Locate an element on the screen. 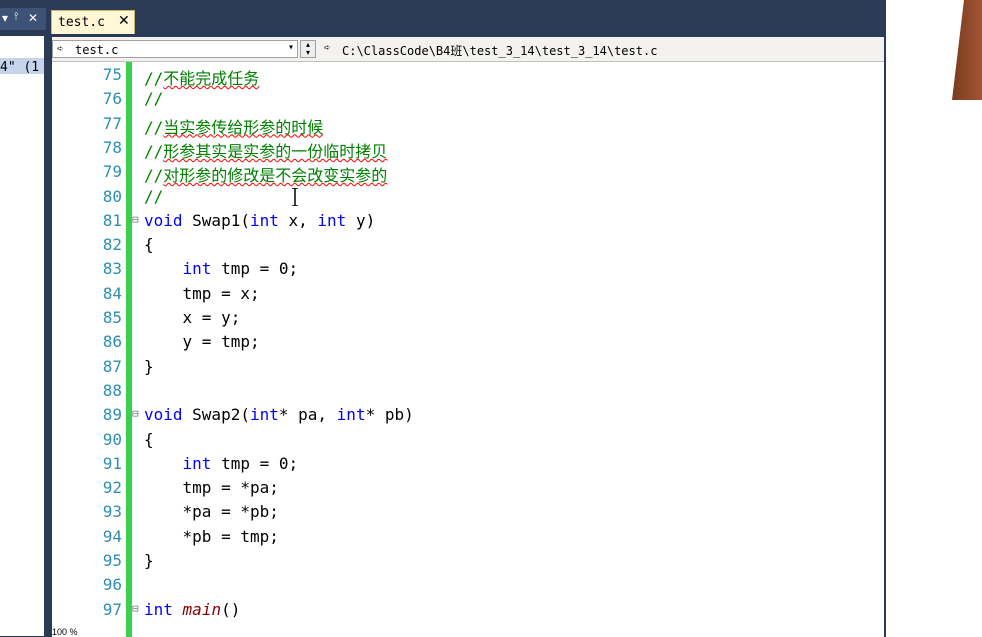 The image size is (982, 637). code-text: tmp = *pa; is located at coordinates (211, 488).